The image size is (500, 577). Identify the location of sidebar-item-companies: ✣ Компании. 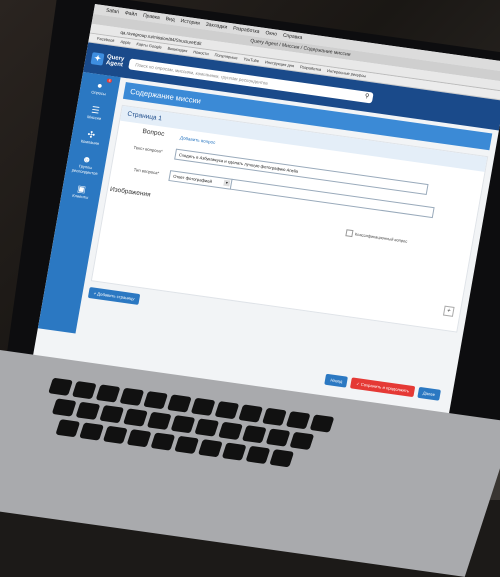
(90, 137).